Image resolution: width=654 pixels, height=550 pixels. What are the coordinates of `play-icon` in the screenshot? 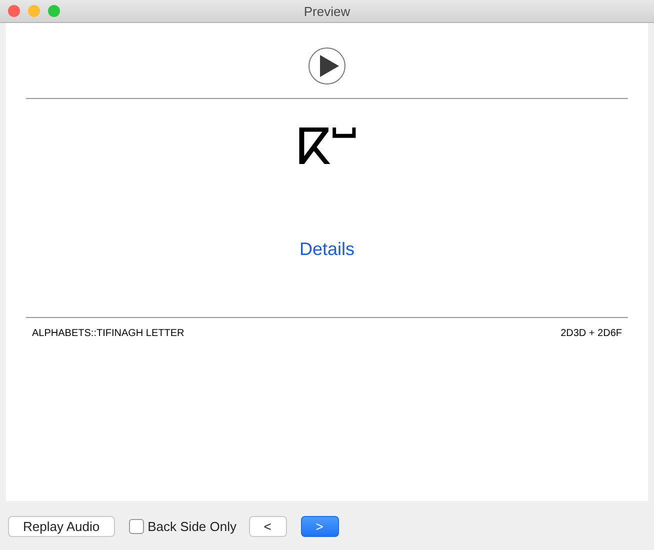 It's located at (327, 66).